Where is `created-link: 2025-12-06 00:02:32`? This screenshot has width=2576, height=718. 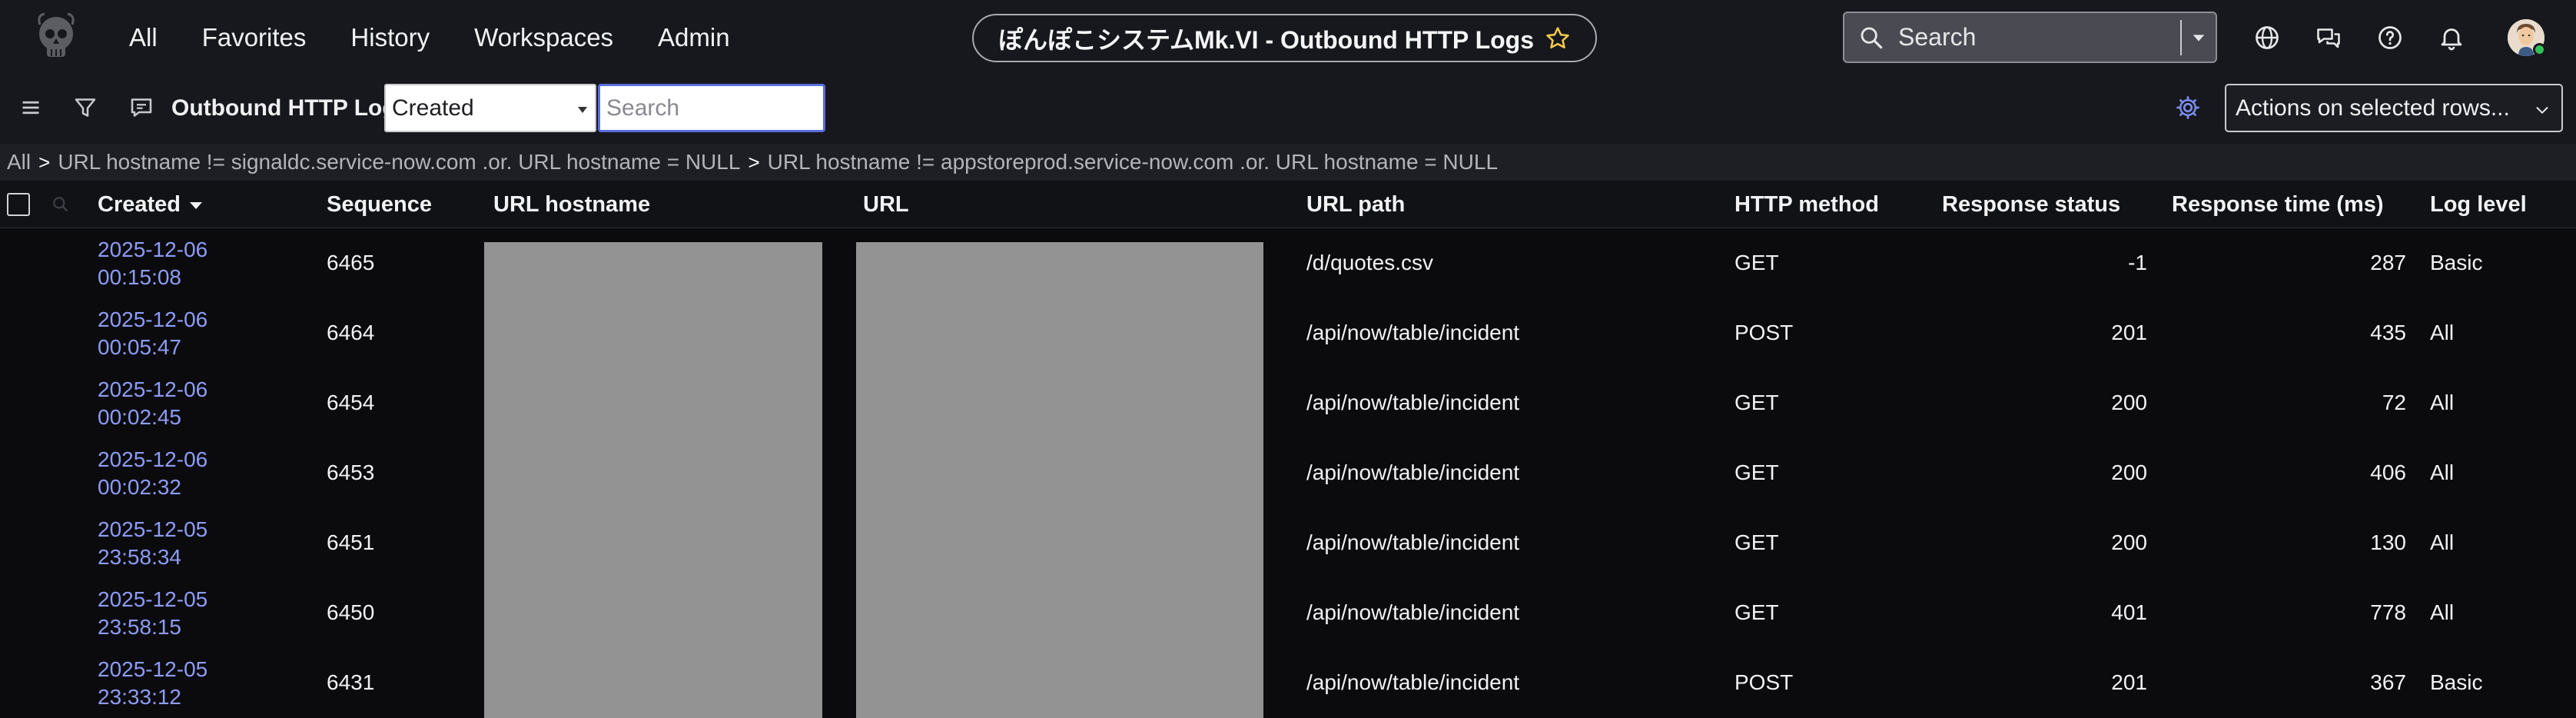 created-link: 2025-12-06 00:02:32 is located at coordinates (152, 473).